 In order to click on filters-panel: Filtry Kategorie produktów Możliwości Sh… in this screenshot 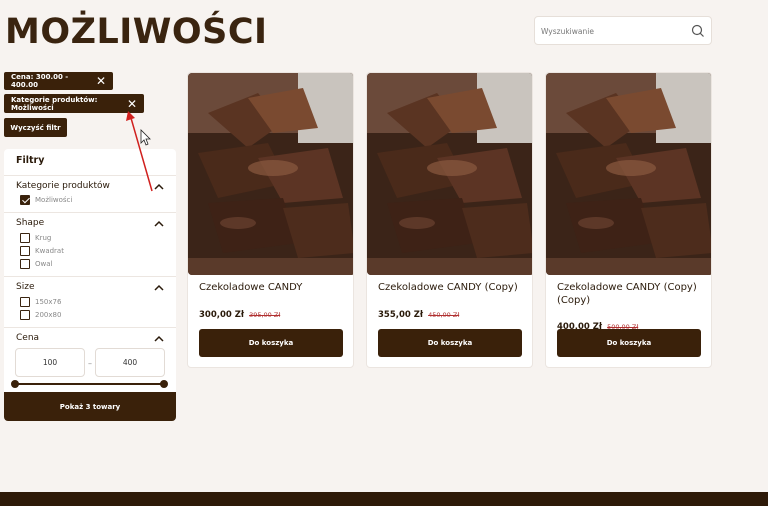, I will do `click(90, 285)`.